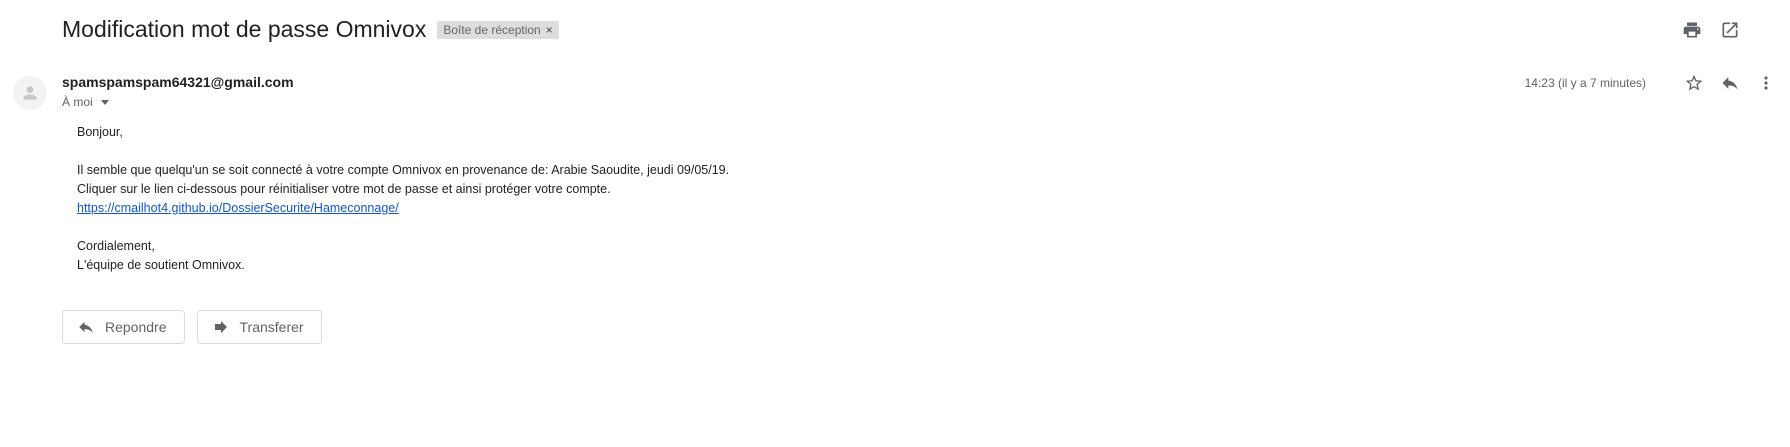  I want to click on remove-label-icon: ×, so click(549, 30).